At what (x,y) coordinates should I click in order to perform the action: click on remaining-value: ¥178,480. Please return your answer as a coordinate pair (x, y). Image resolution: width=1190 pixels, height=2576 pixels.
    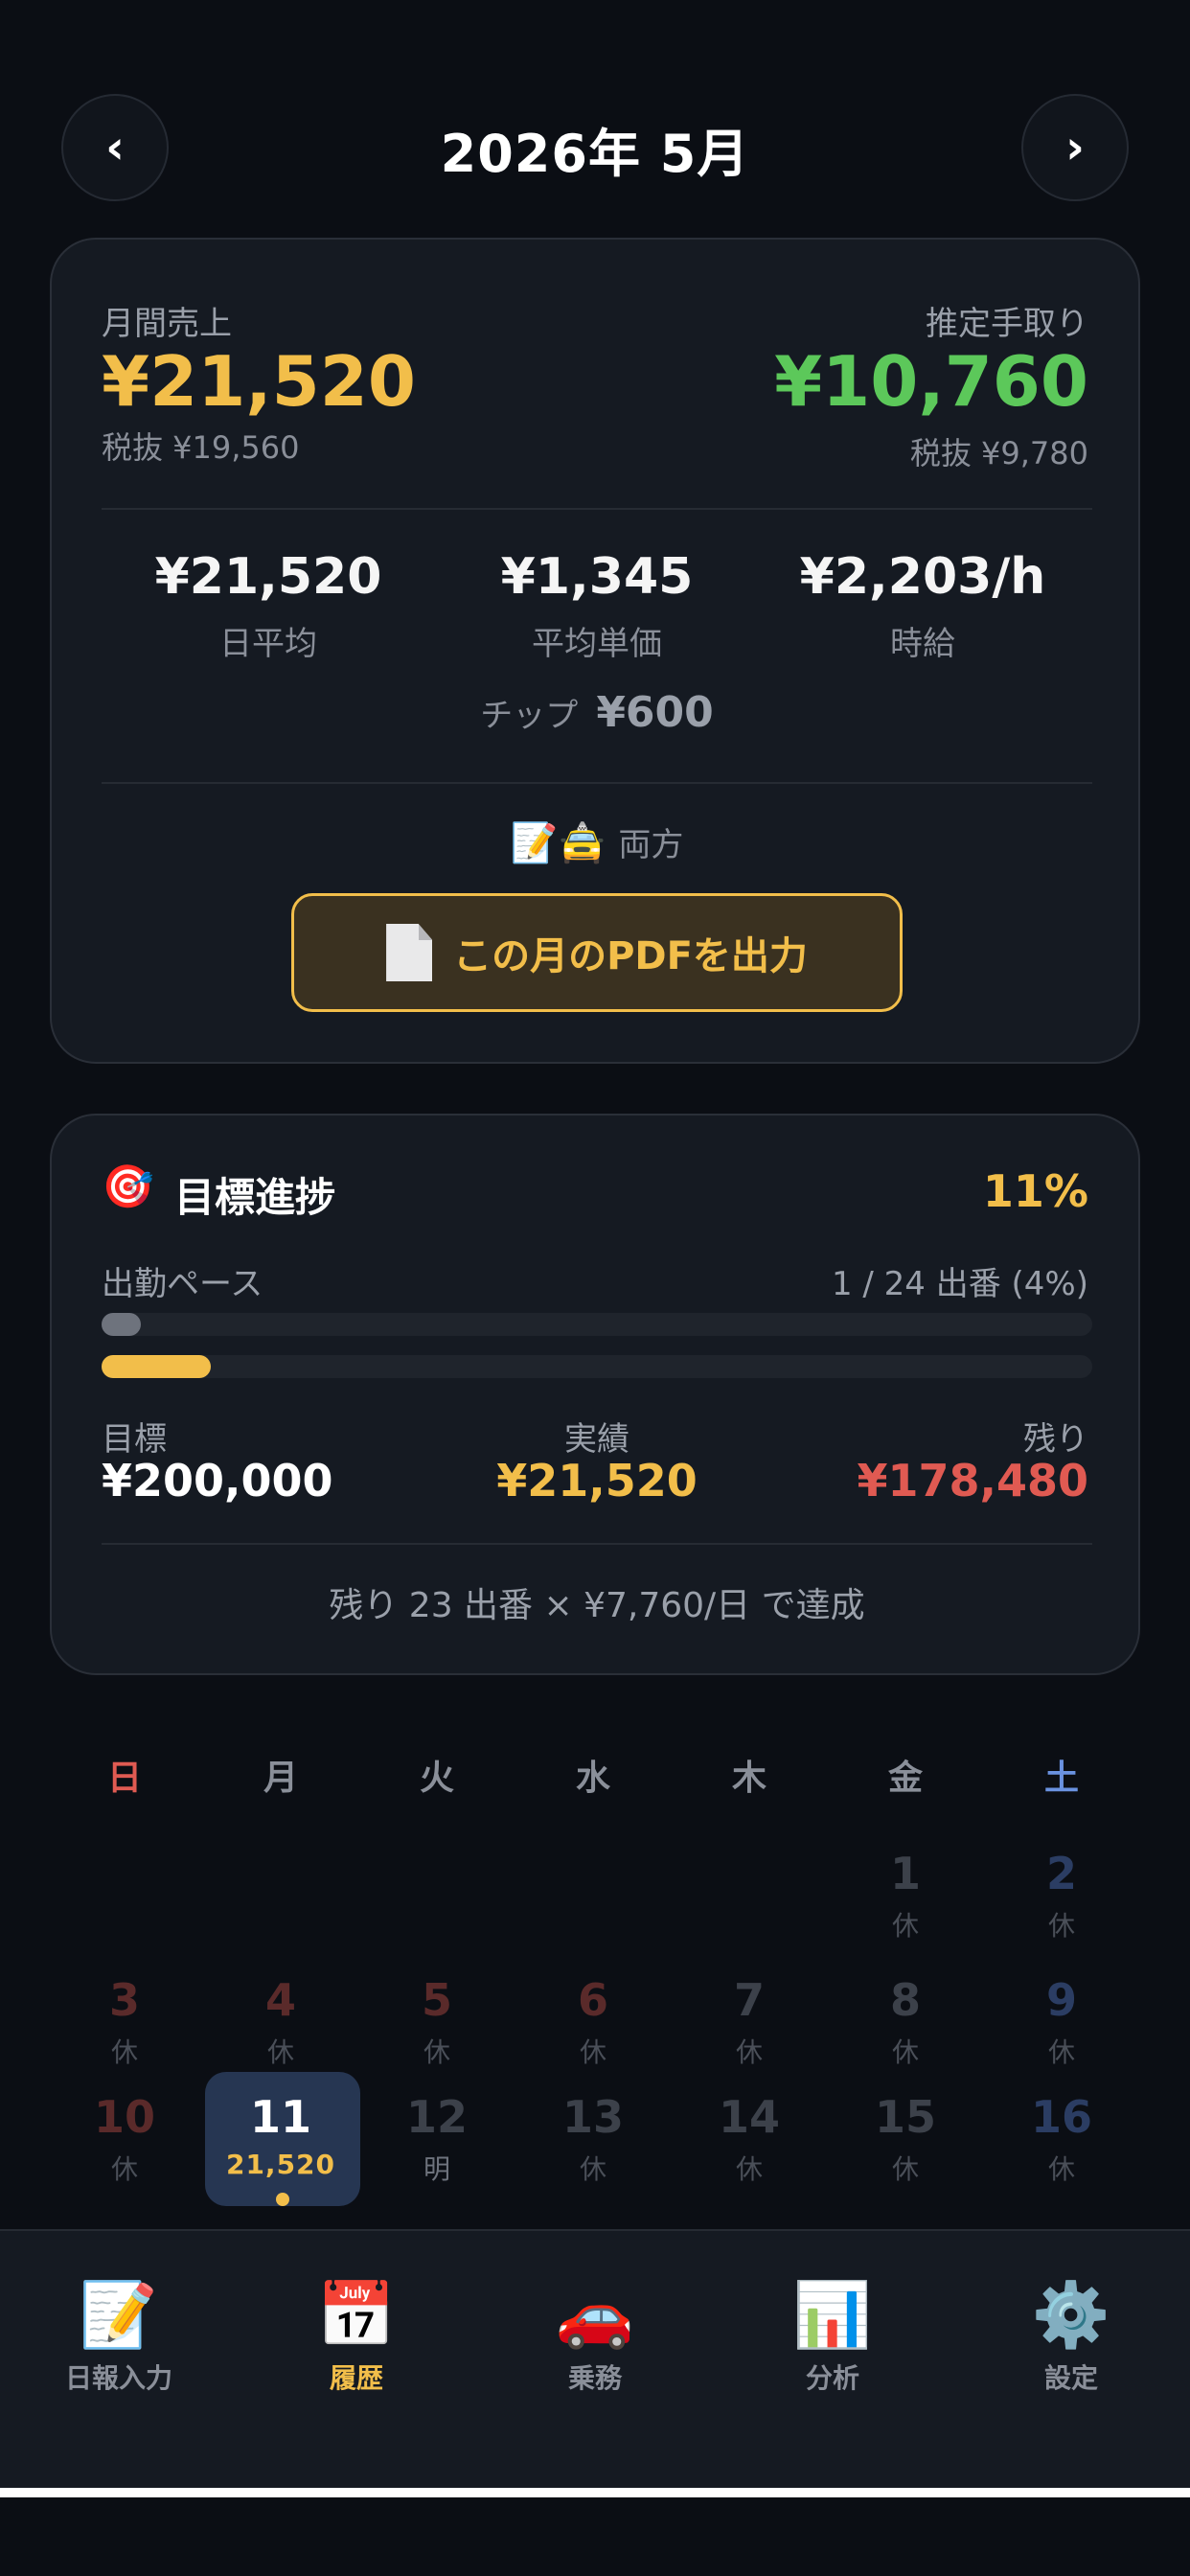
    Looking at the image, I should click on (973, 1480).